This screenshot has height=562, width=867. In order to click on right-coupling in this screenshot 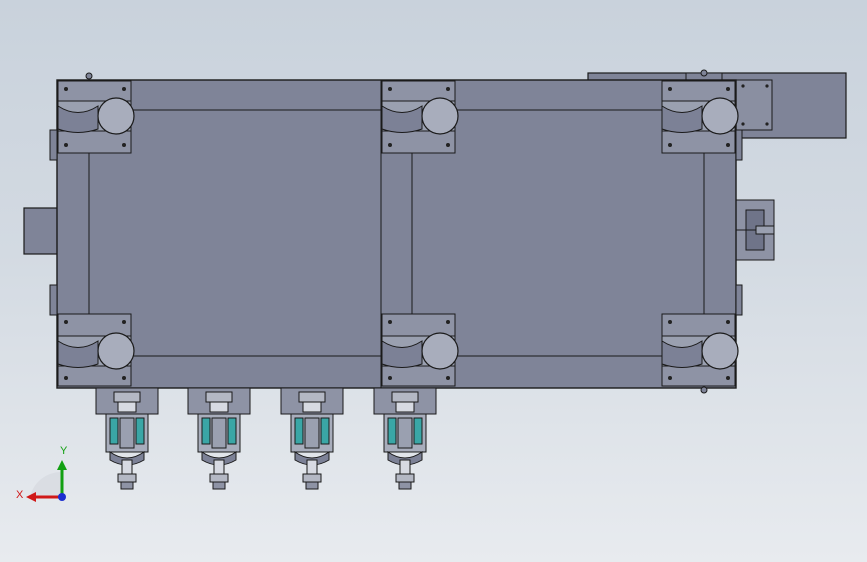, I will do `click(755, 230)`.